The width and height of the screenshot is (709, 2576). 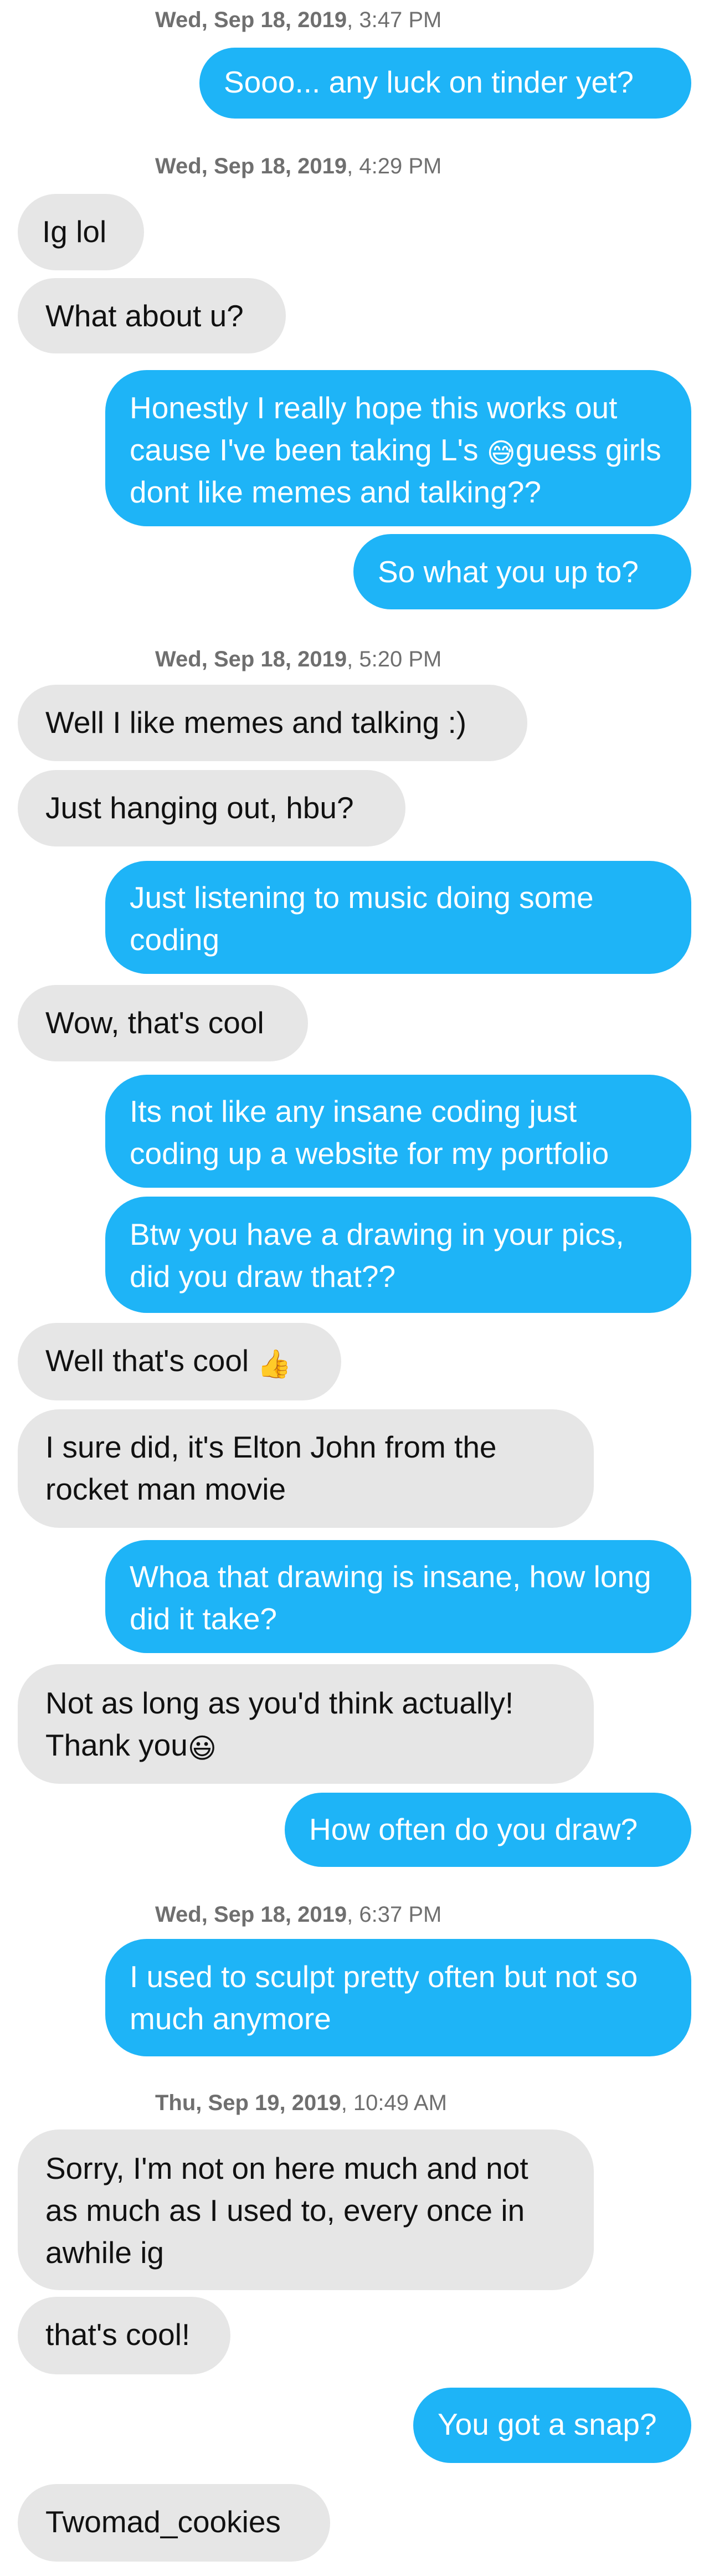 What do you see at coordinates (394, 2103) in the screenshot?
I see `timestamp-time: , 10:49 AM` at bounding box center [394, 2103].